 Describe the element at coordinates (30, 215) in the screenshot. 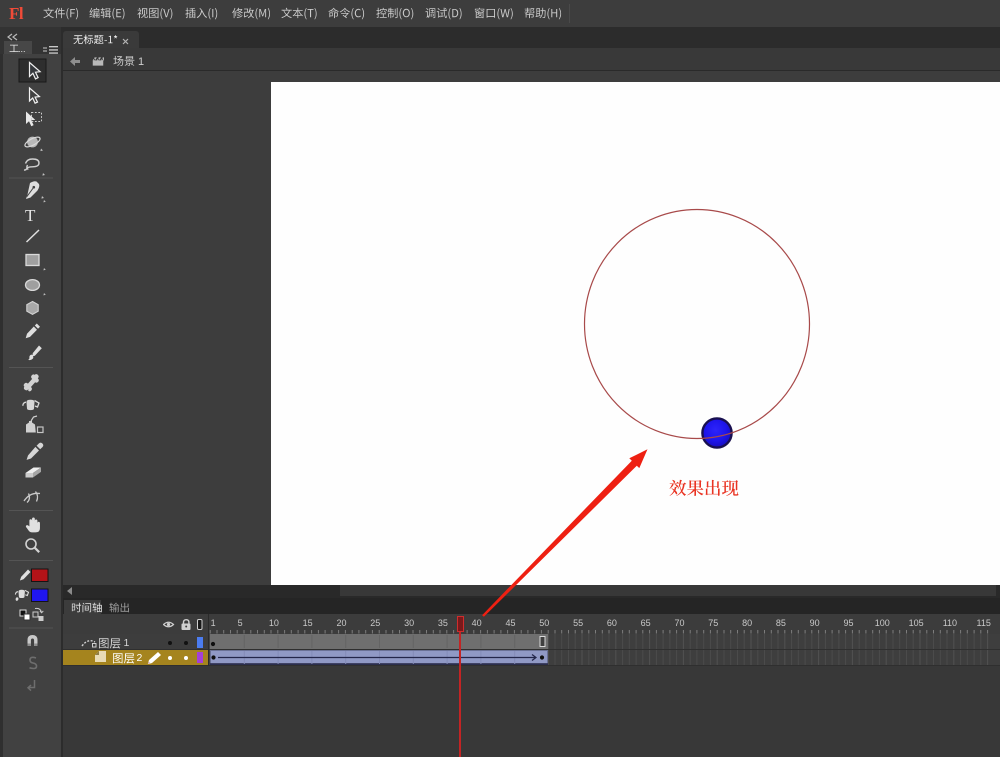

I see `svg-text: T` at that location.